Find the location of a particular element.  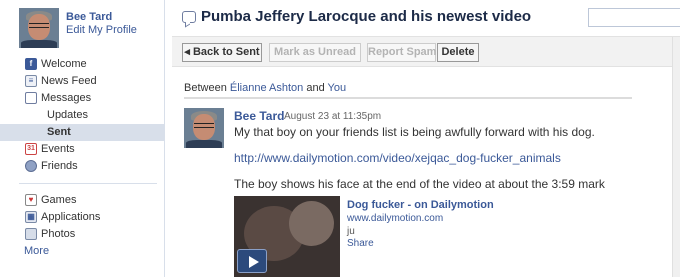

sidebar-item-label: Applications is located at coordinates (71, 217).